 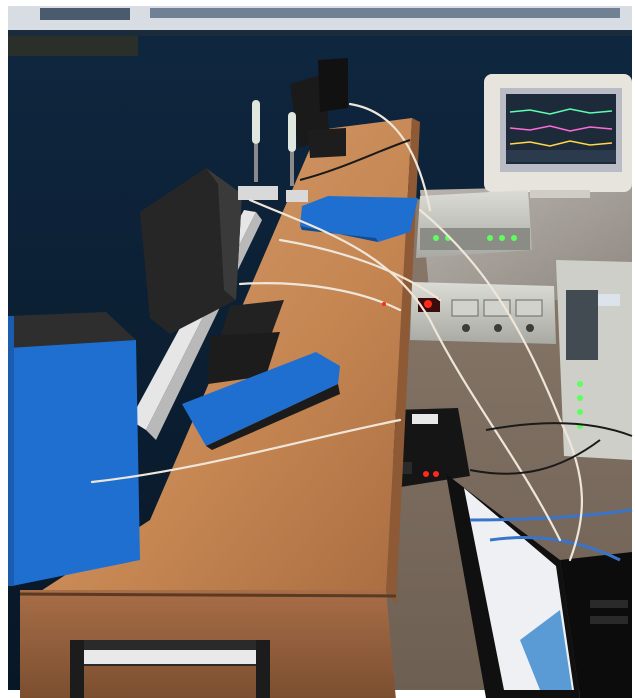 I want to click on large-blue-foam-block, so click(x=74, y=449).